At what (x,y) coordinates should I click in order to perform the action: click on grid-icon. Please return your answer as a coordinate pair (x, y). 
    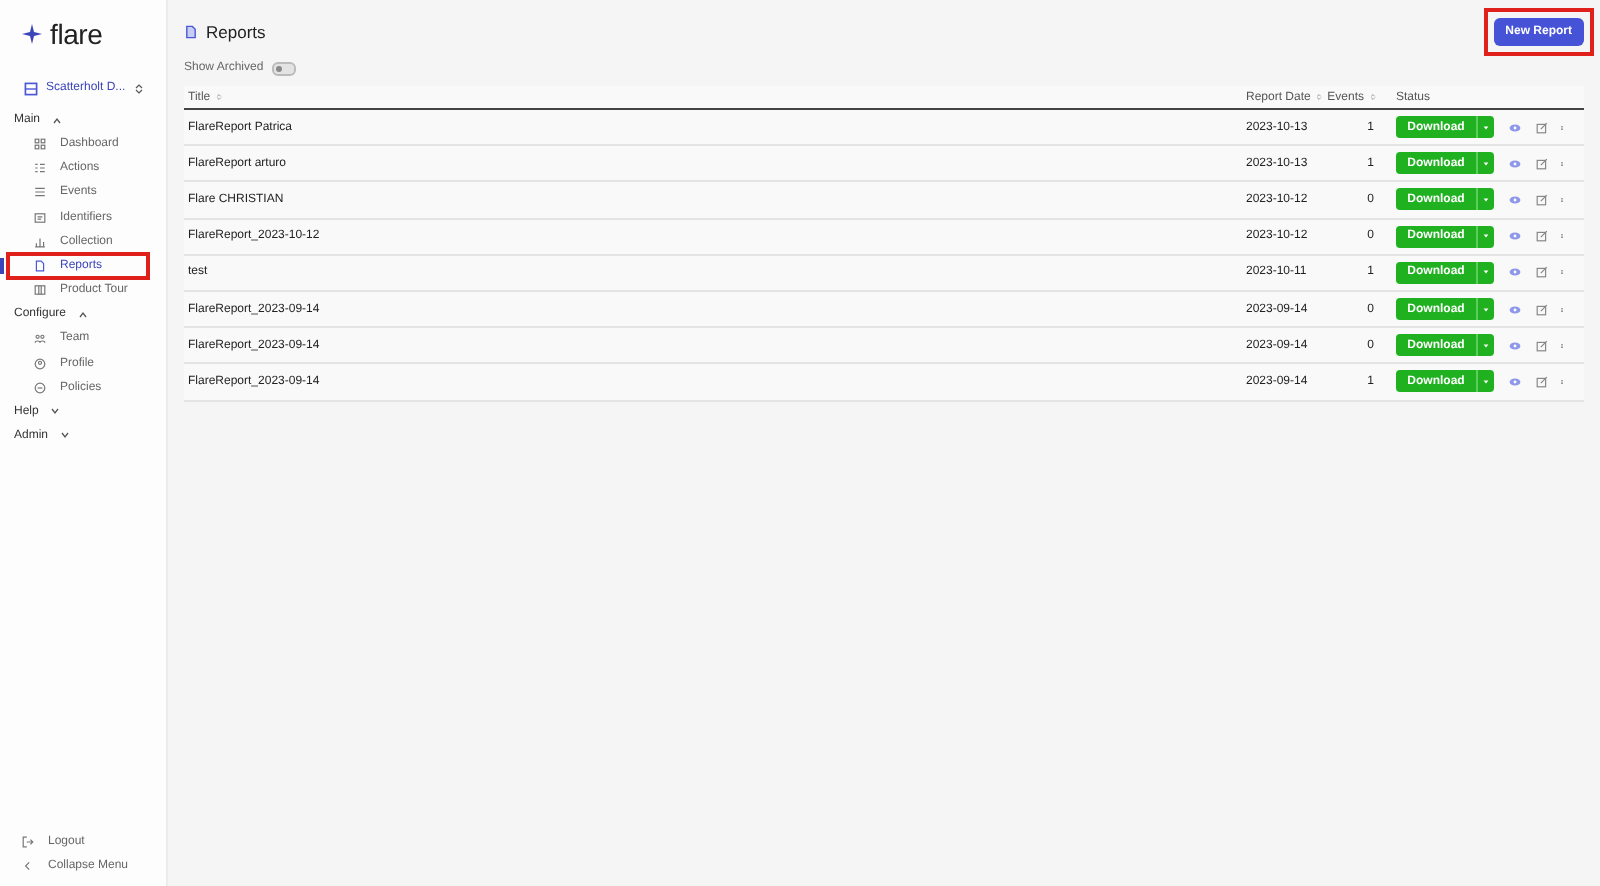
    Looking at the image, I should click on (40, 144).